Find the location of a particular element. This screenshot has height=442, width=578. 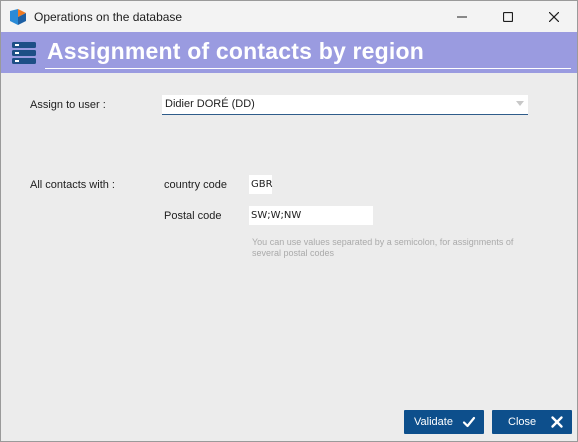

postal-code-input: SW;W;NW is located at coordinates (311, 215).